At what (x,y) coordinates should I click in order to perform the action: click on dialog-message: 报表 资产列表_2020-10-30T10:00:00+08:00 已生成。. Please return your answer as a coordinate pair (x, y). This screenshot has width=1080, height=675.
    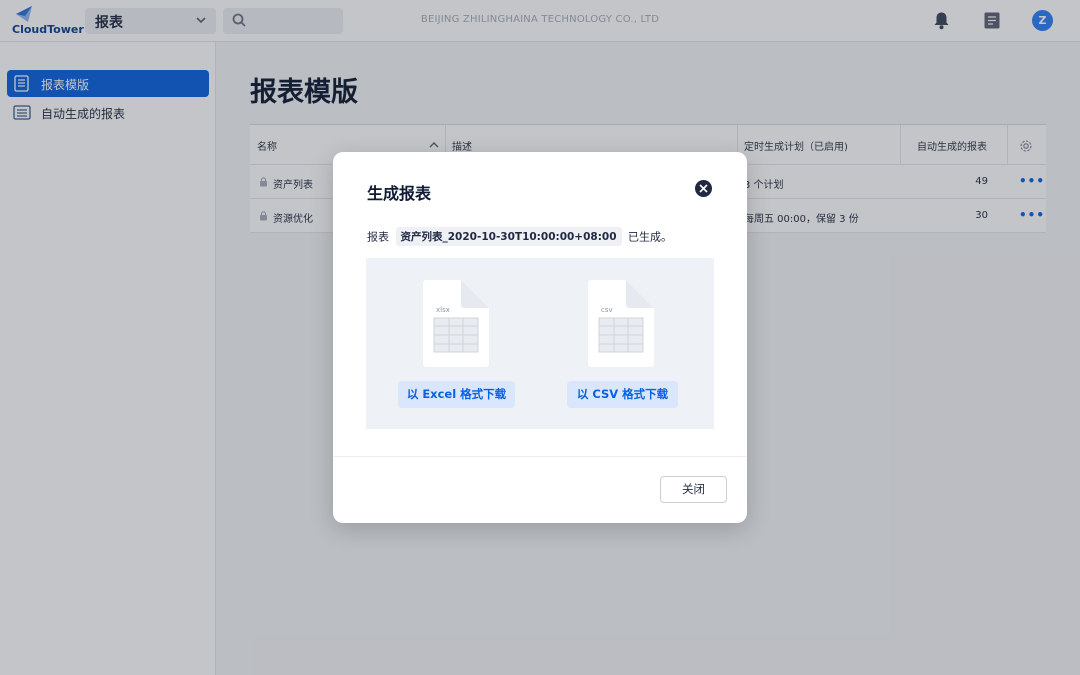
    Looking at the image, I should click on (519, 237).